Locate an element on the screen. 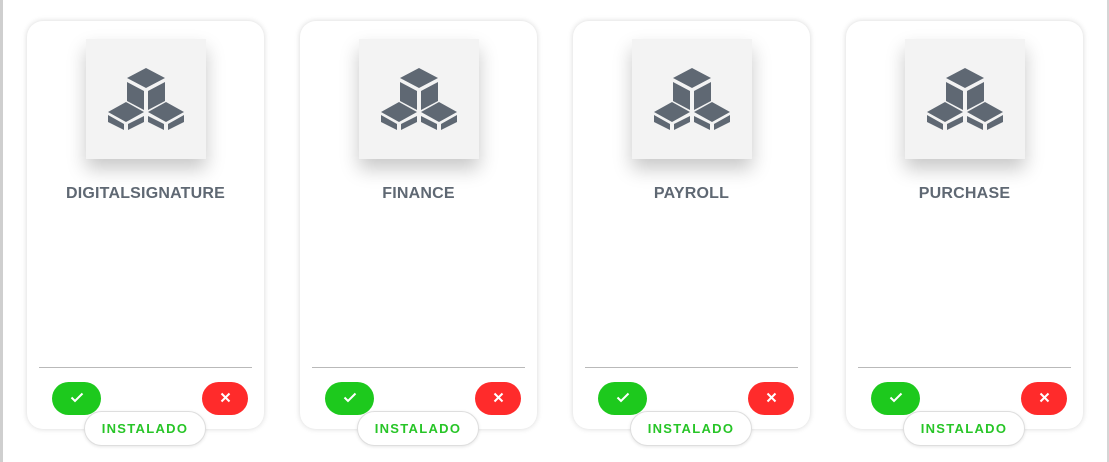  module-title: FINANCE is located at coordinates (418, 193).